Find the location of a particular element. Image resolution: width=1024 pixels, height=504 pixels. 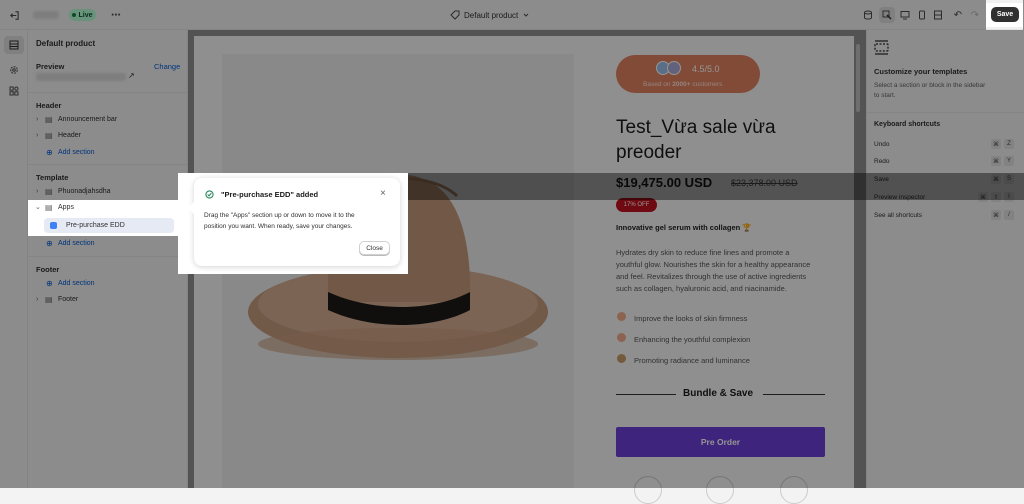

sidebar-item-pre-purchase-edd: Pre-purchase EDD is located at coordinates (109, 225).